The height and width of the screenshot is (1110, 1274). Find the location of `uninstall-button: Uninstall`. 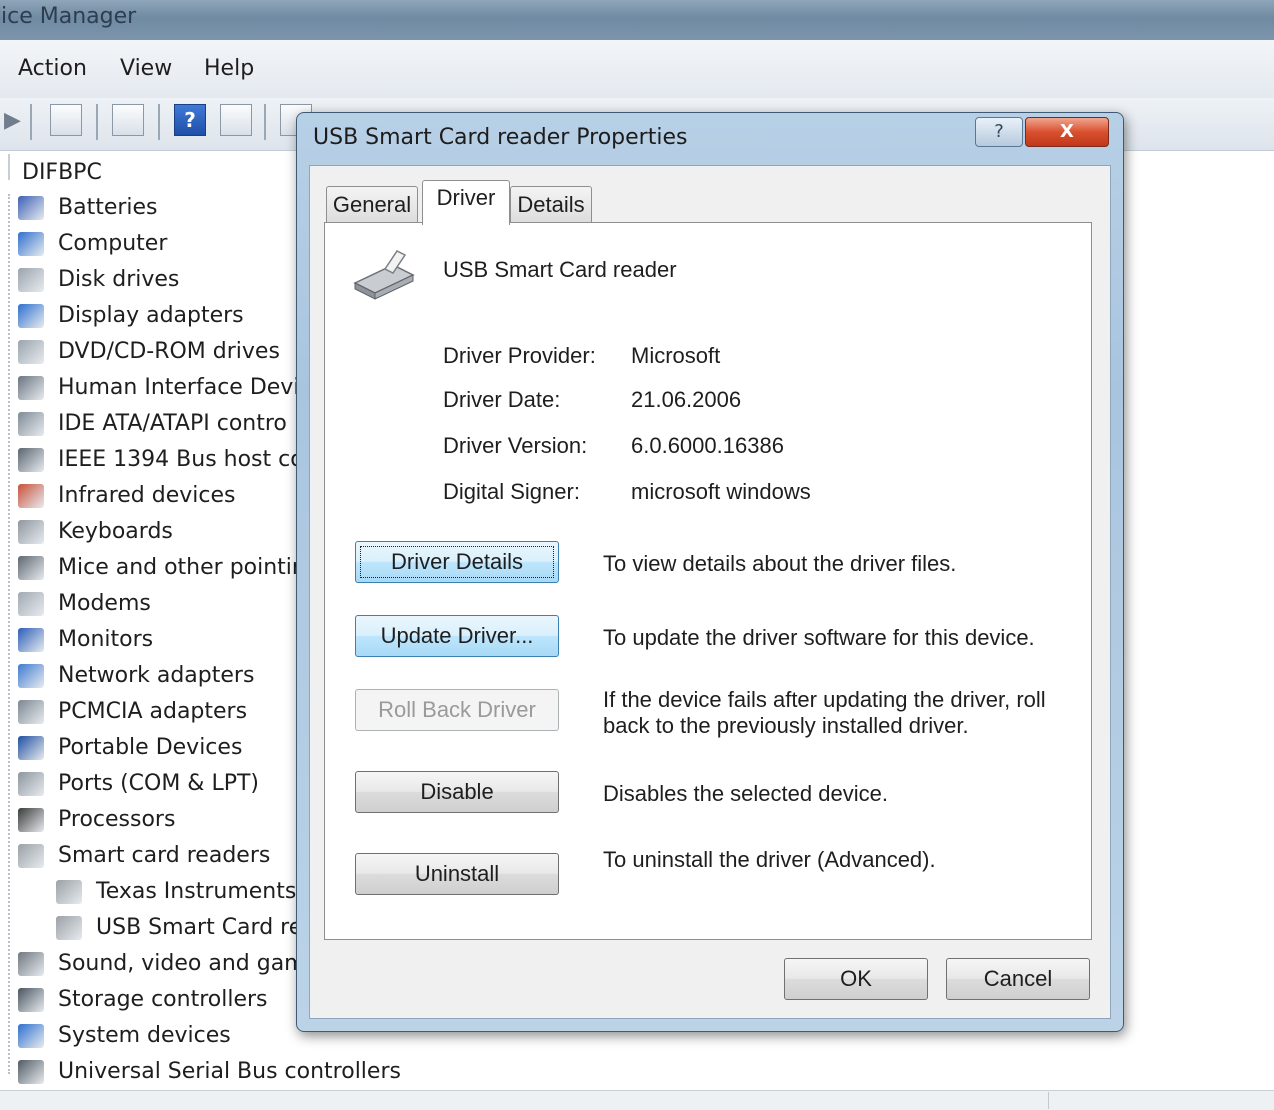

uninstall-button: Uninstall is located at coordinates (457, 874).